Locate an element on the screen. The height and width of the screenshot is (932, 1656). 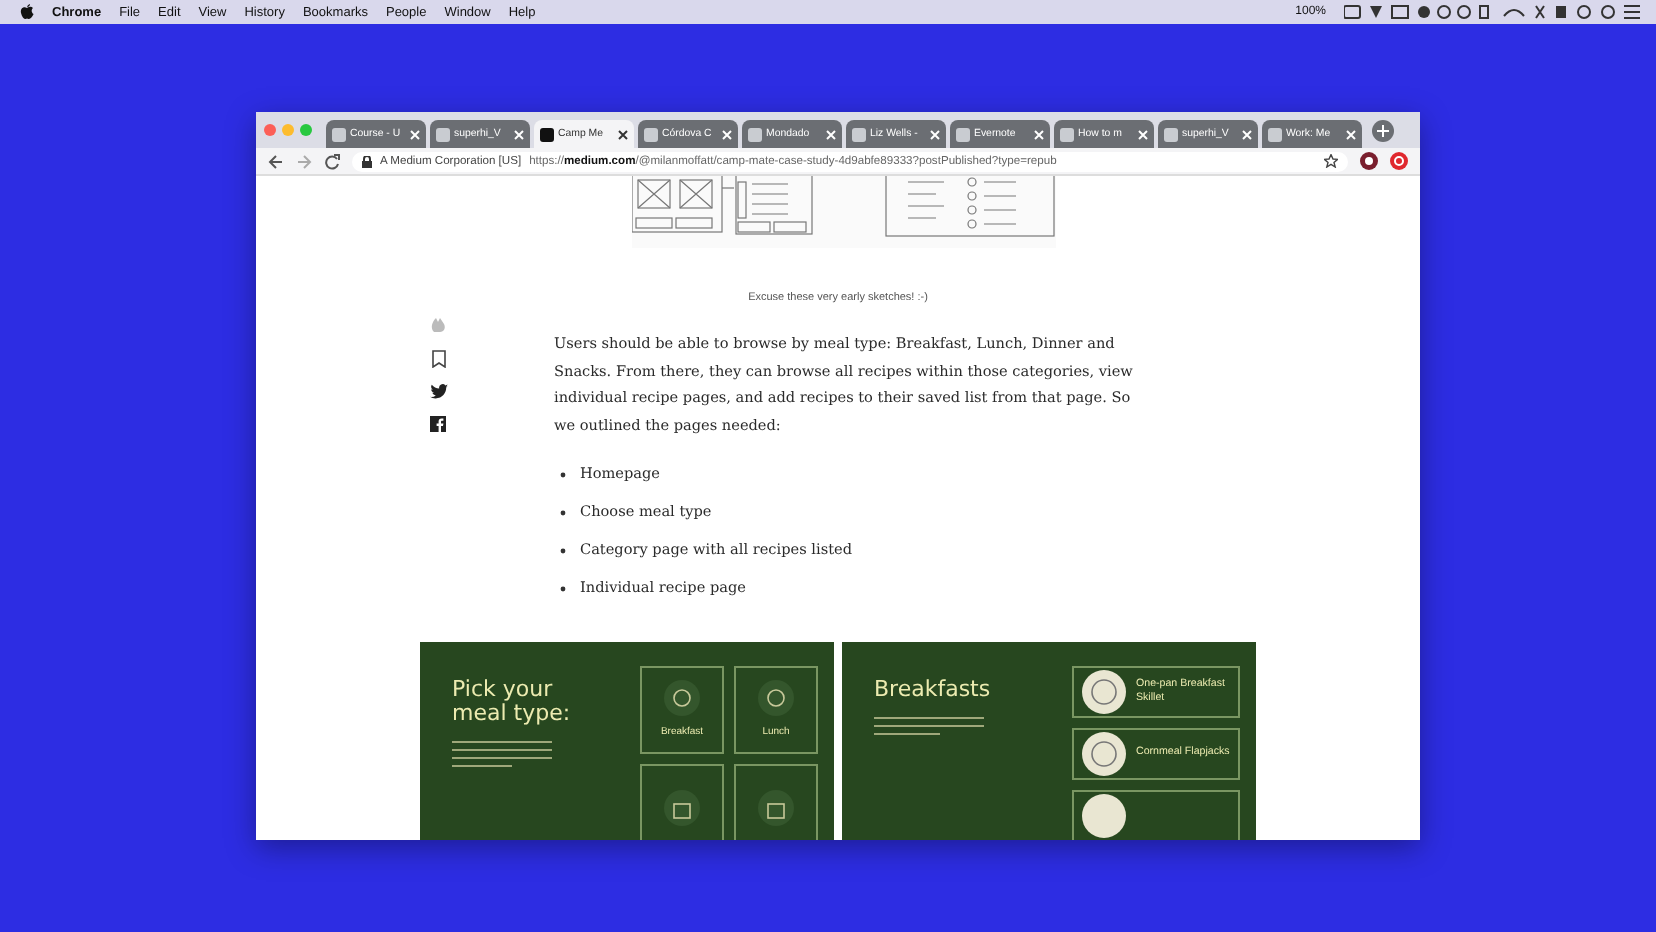
facebook-icon is located at coordinates (438, 424).